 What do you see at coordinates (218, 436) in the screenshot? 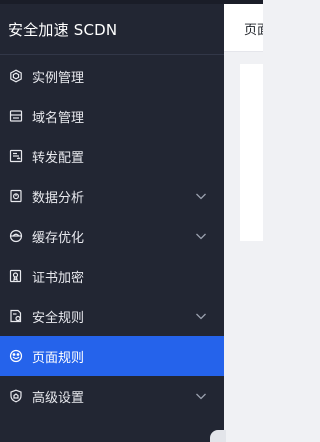
I see `sidebar-collapse-toggle` at bounding box center [218, 436].